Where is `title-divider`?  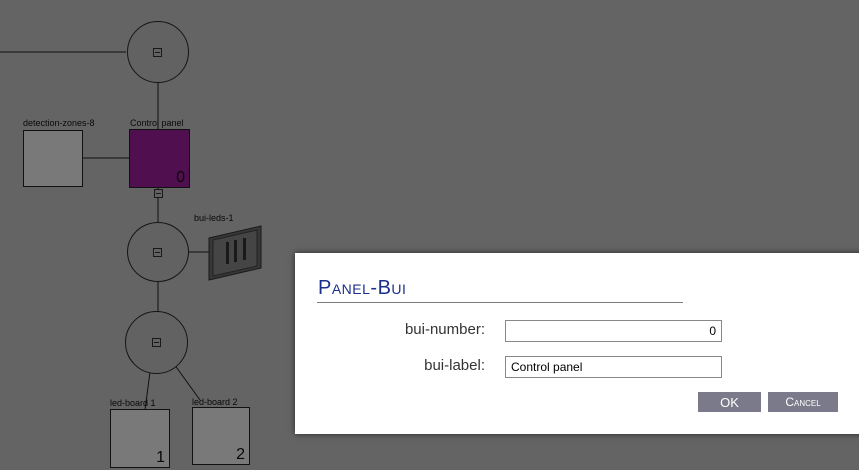 title-divider is located at coordinates (500, 302).